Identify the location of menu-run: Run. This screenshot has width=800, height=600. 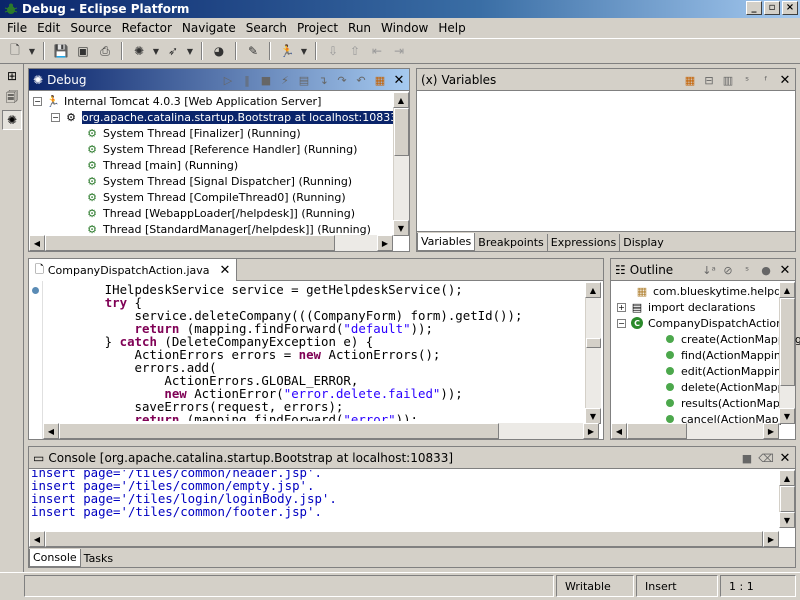
(359, 28).